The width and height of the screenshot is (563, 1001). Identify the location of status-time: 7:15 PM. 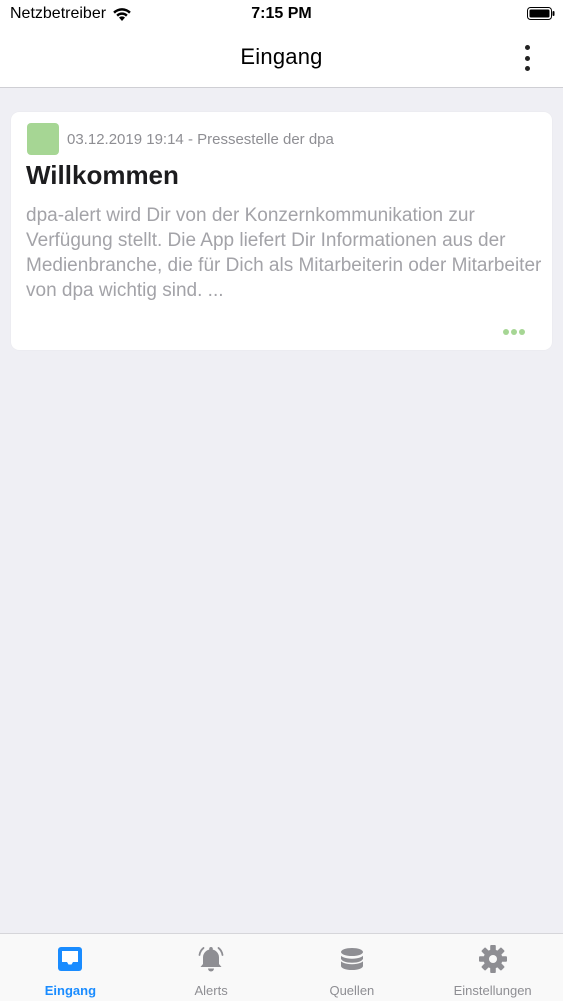
(281, 13).